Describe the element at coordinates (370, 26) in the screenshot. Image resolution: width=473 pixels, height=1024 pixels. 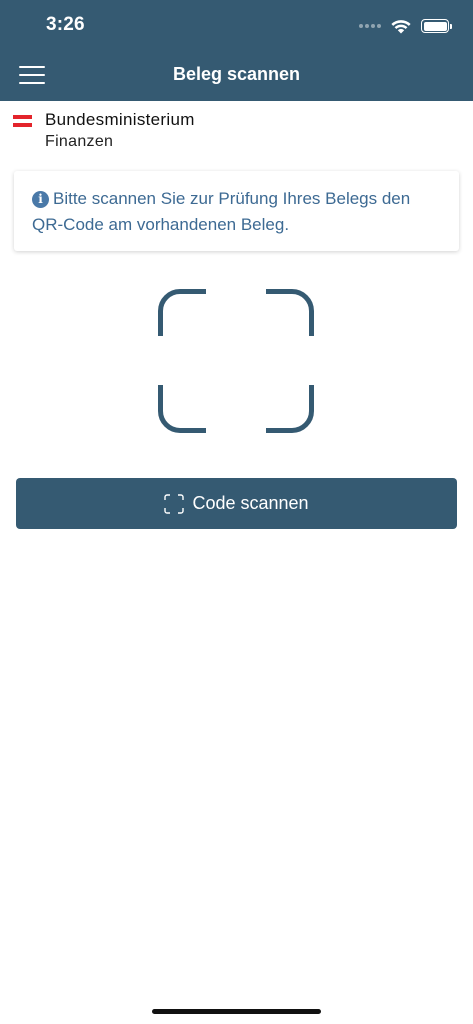
I see `cellular-signal-icon` at that location.